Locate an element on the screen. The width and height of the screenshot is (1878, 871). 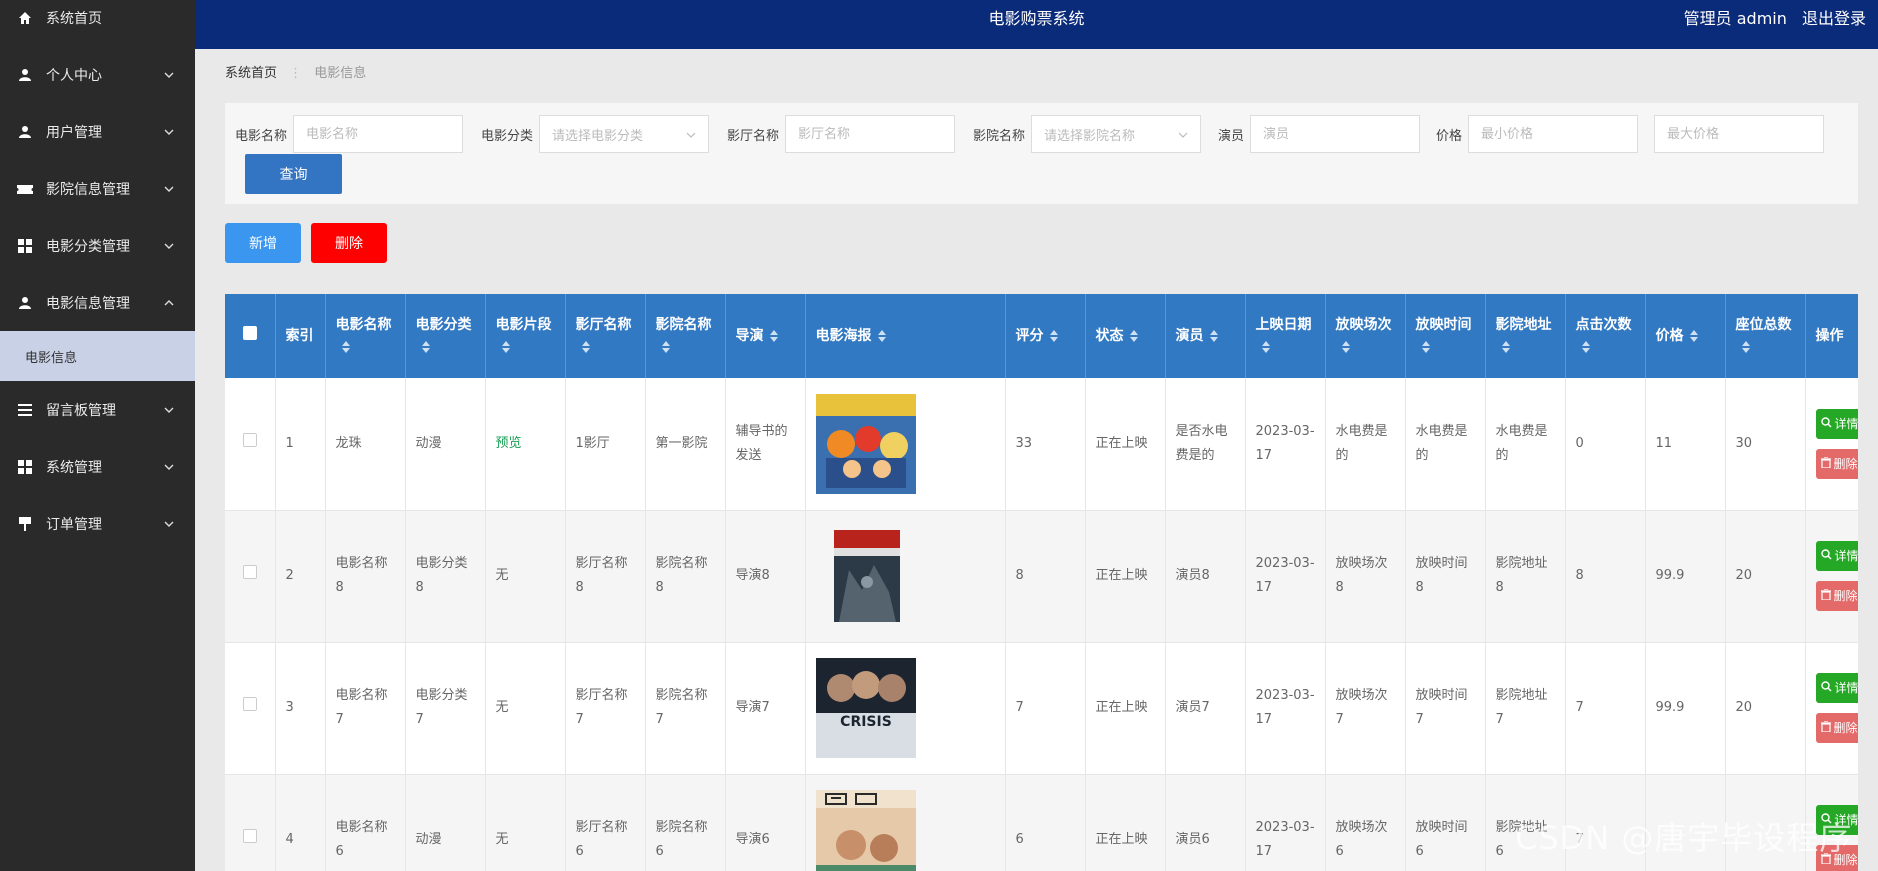
col-header-clip: 电影片段 is located at coordinates (525, 336).